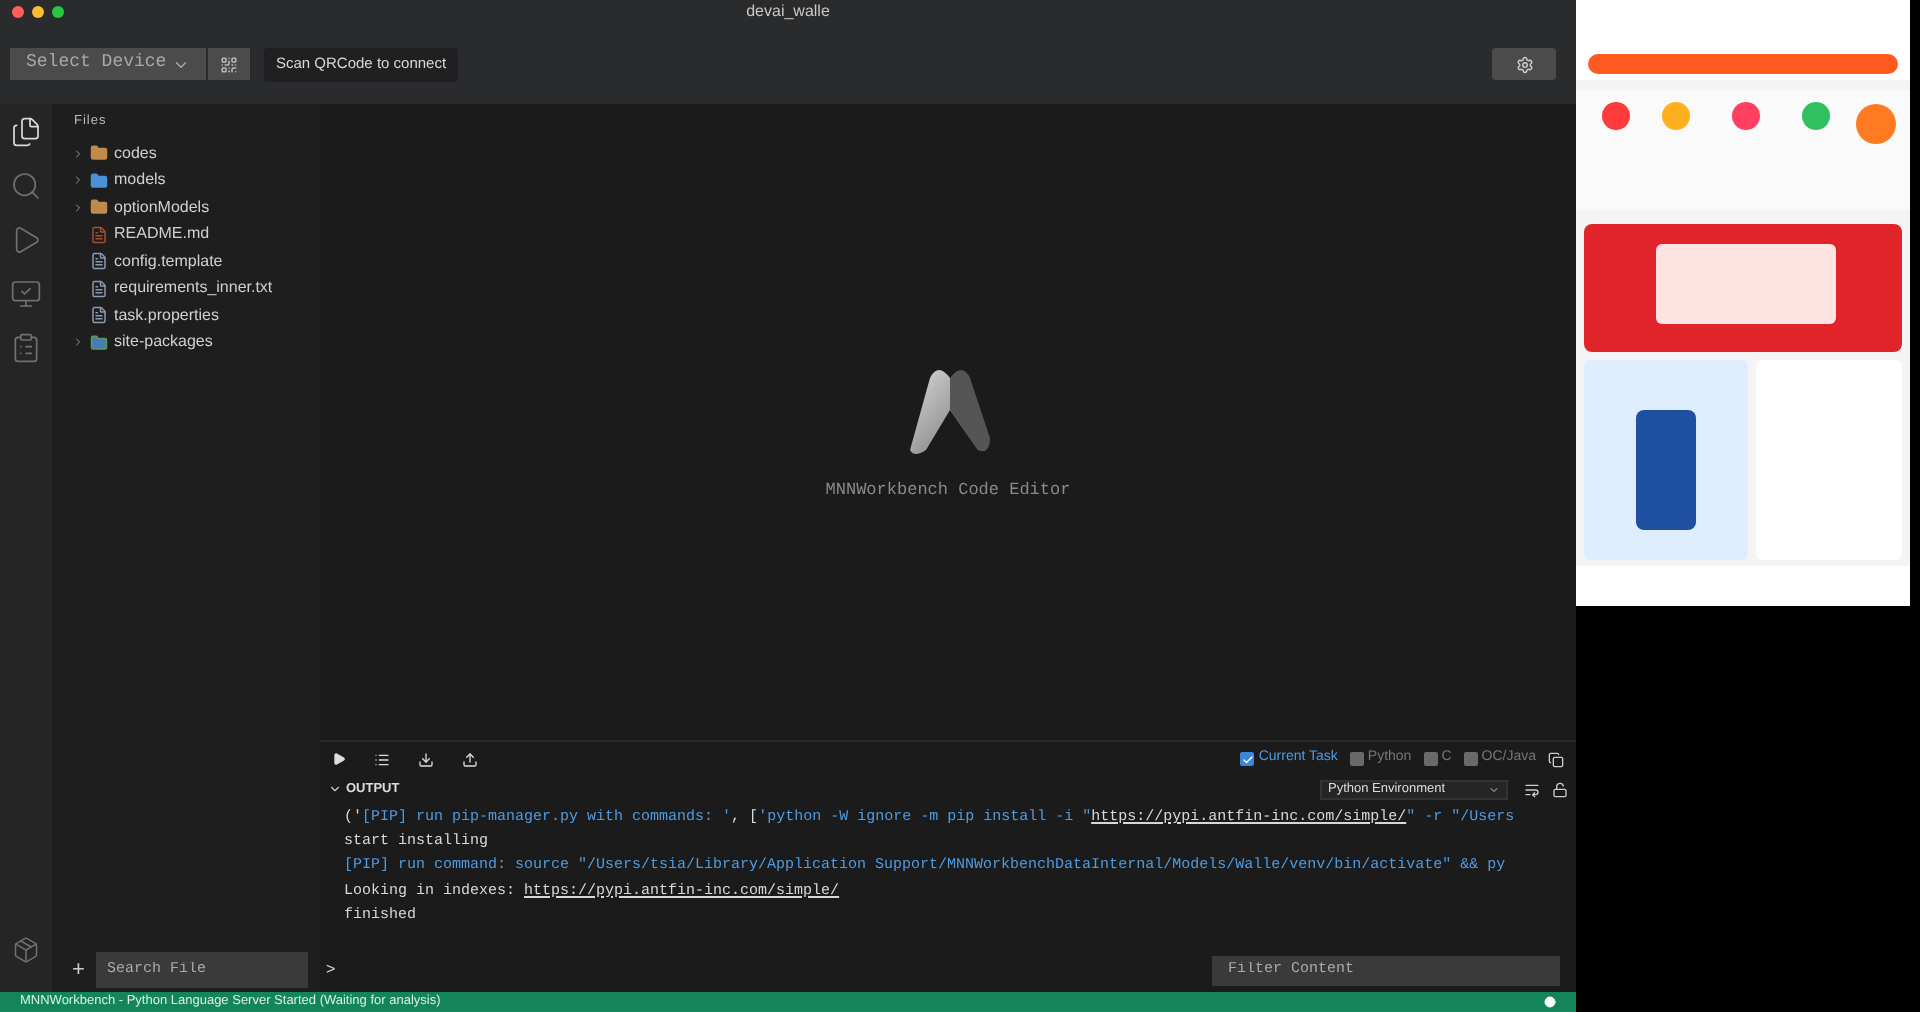 Image resolution: width=1920 pixels, height=1012 pixels. I want to click on file-tree-item: models, so click(186, 180).